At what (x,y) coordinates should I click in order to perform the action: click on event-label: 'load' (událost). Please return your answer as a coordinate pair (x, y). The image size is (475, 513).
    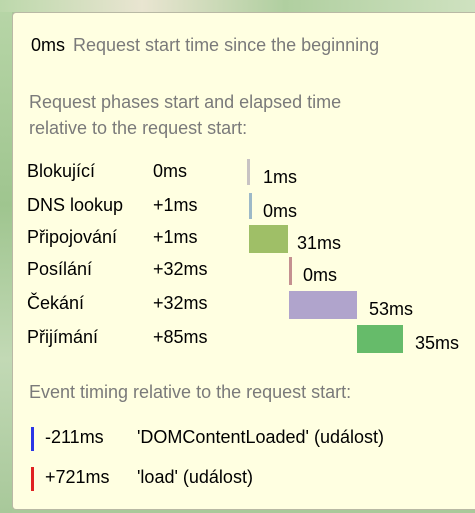
    Looking at the image, I should click on (195, 477).